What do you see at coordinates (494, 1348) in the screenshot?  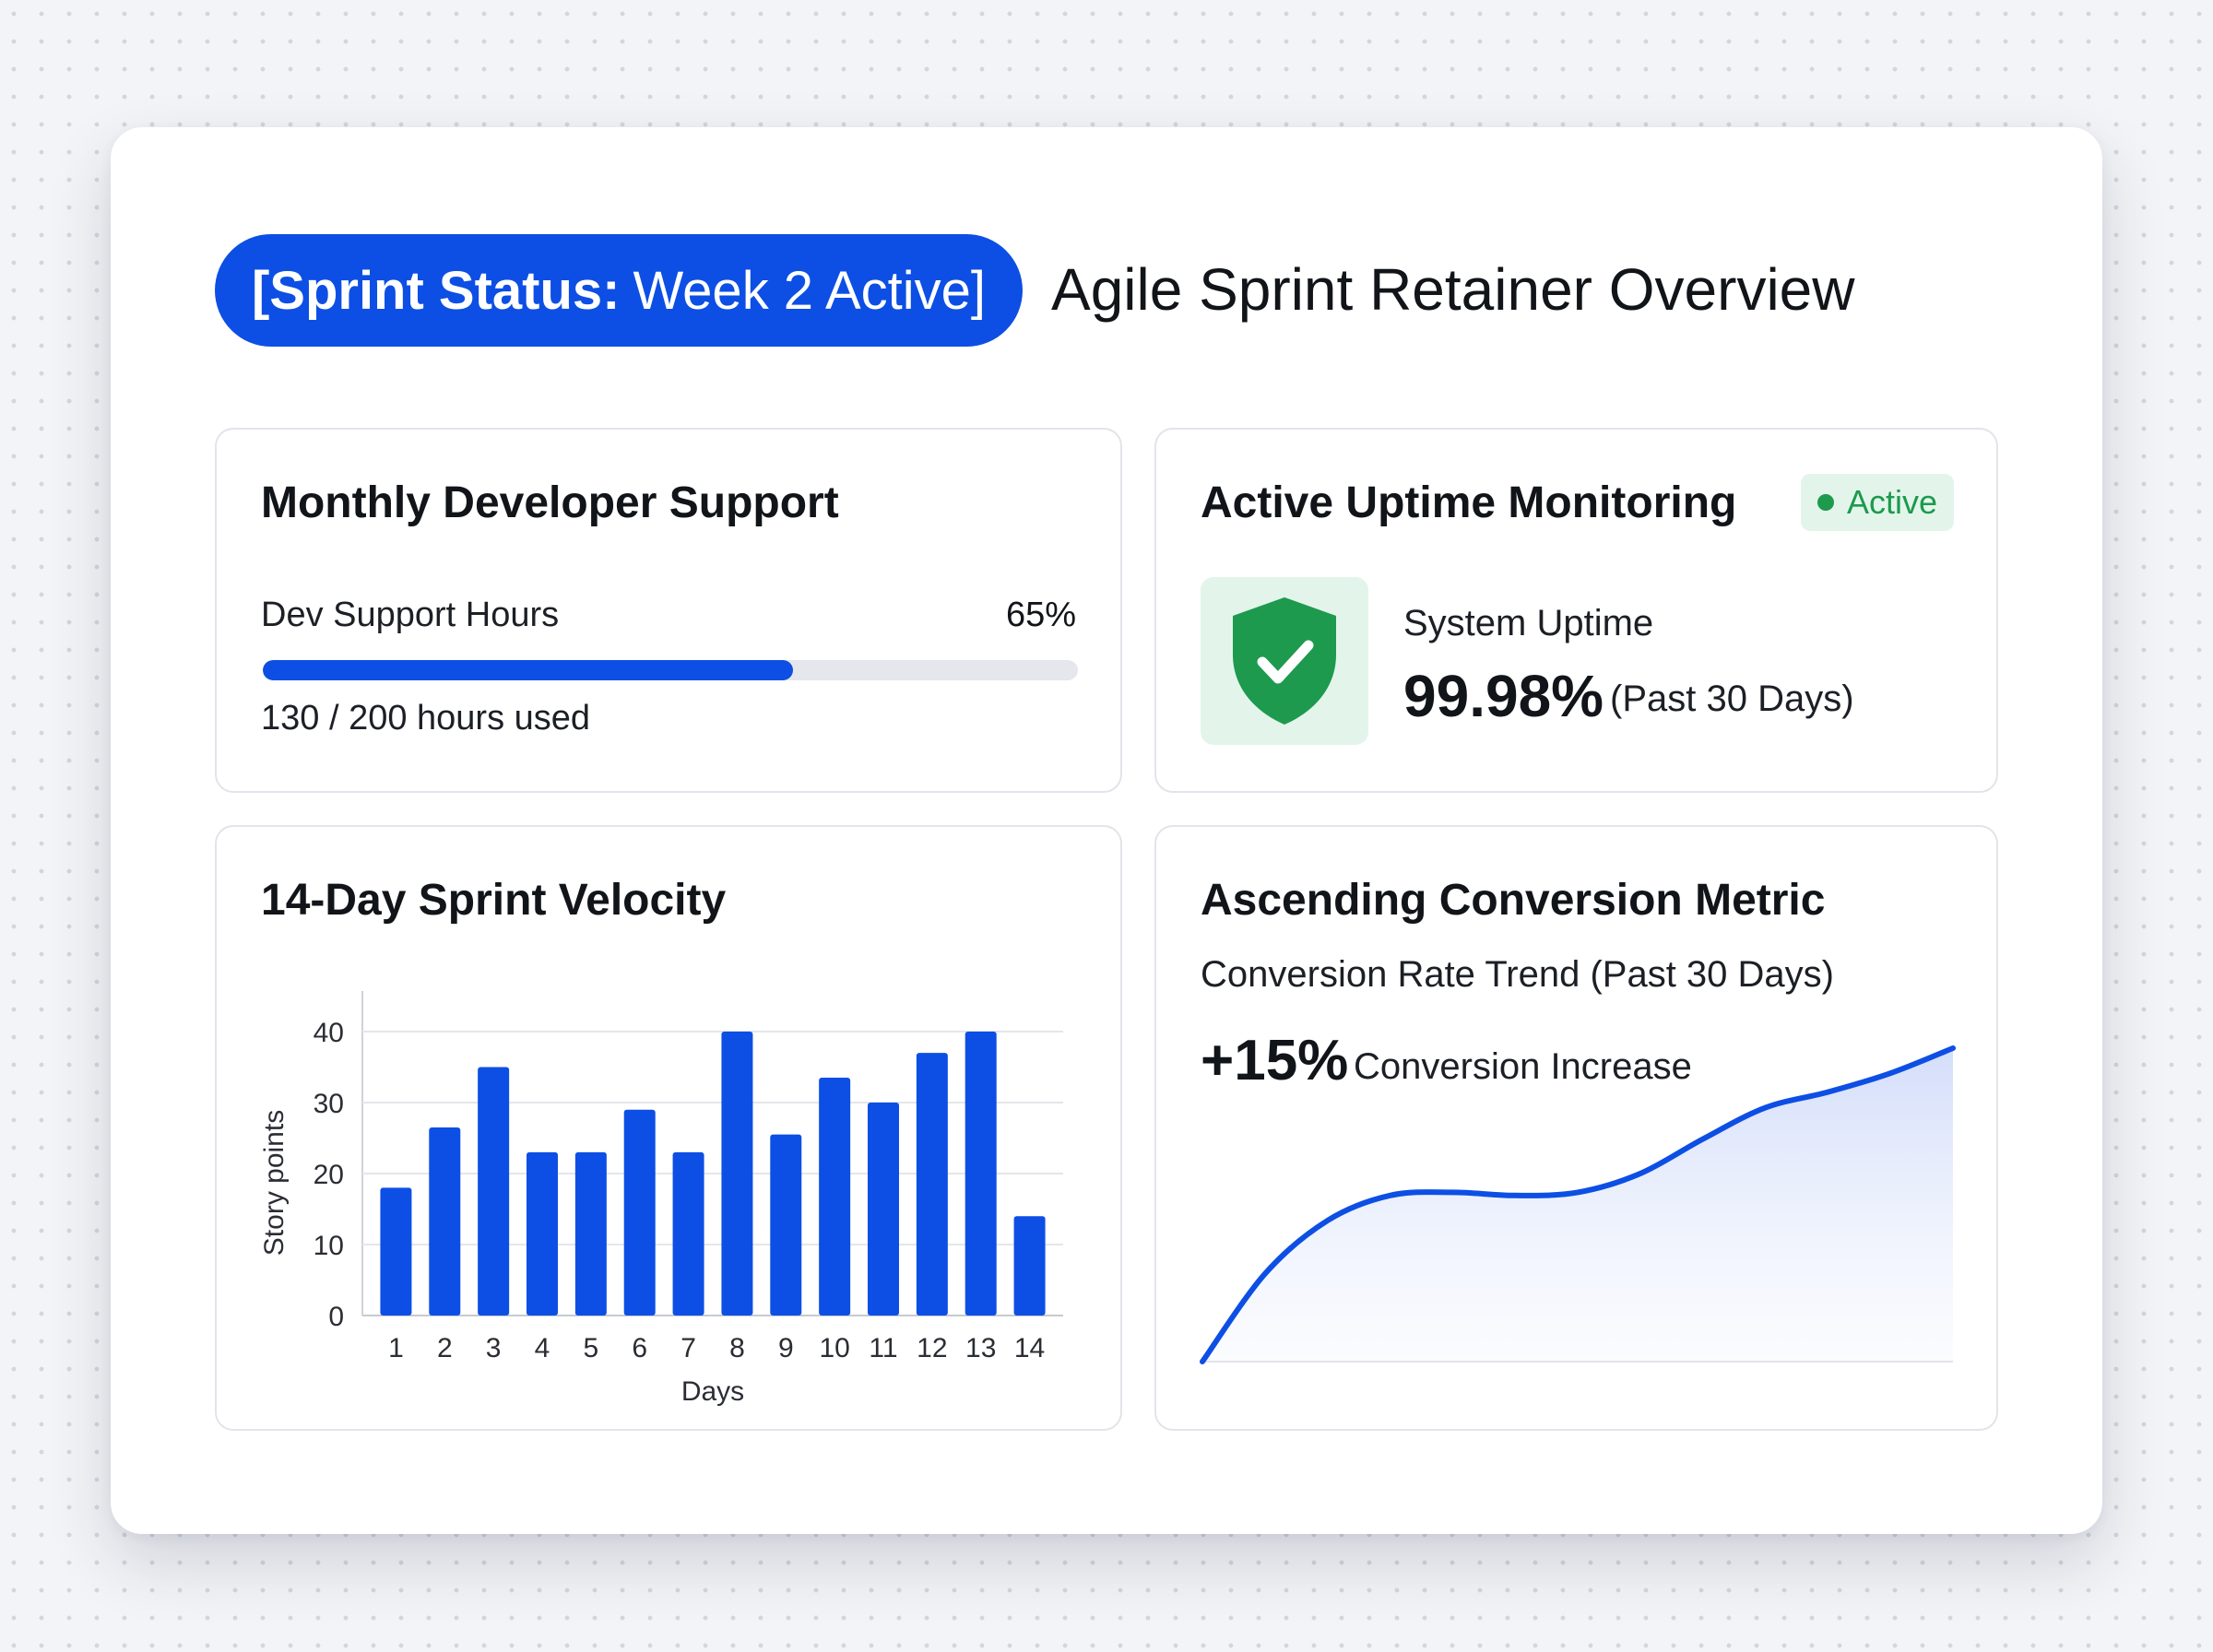 I see `x-tick-label: 3` at bounding box center [494, 1348].